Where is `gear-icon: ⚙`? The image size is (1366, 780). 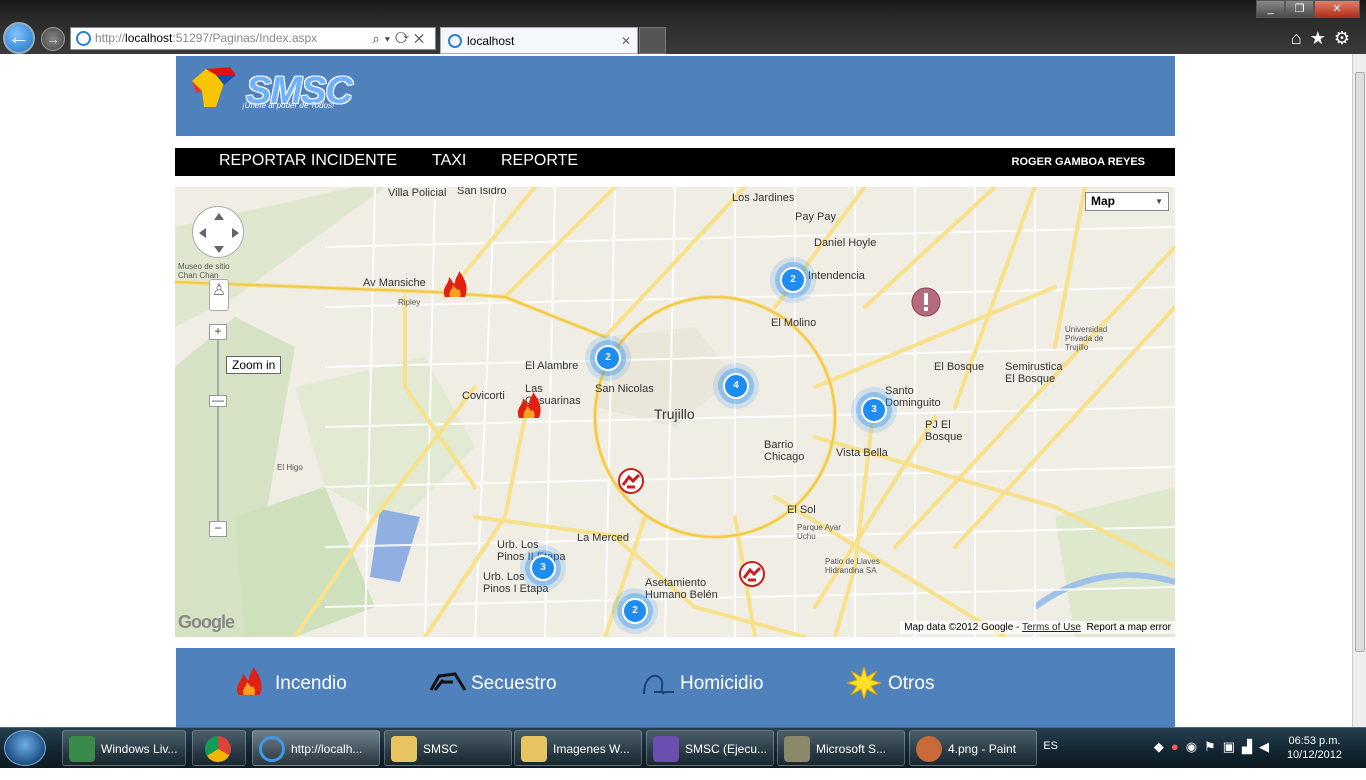
gear-icon: ⚙ is located at coordinates (1346, 38).